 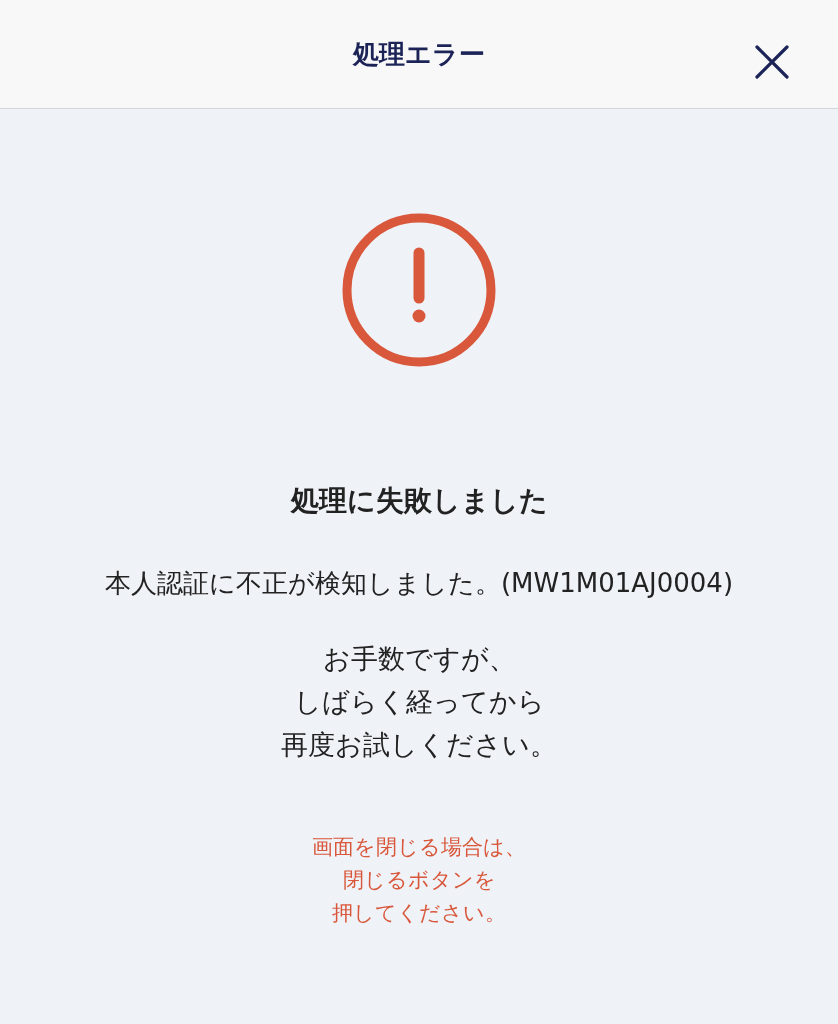 What do you see at coordinates (419, 913) in the screenshot?
I see `close-hint-line: 押してください。` at bounding box center [419, 913].